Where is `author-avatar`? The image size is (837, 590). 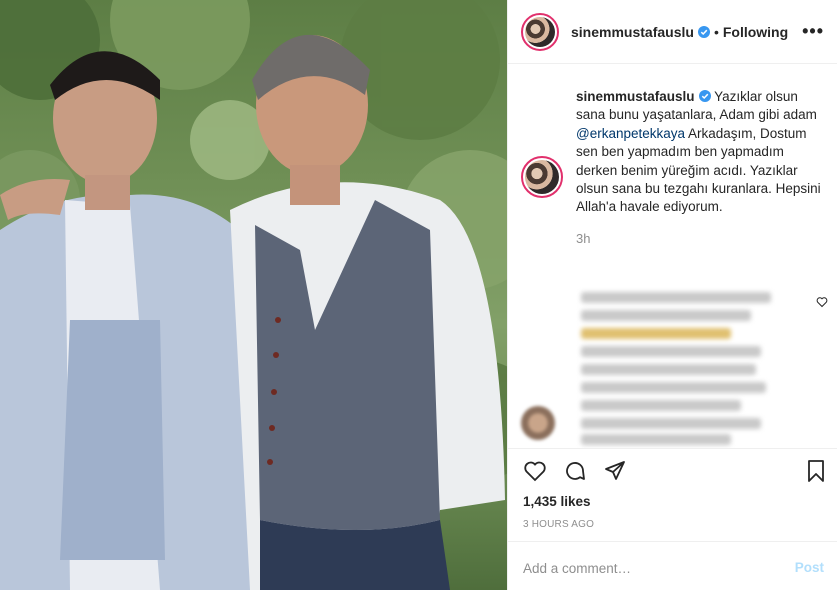 author-avatar is located at coordinates (540, 31).